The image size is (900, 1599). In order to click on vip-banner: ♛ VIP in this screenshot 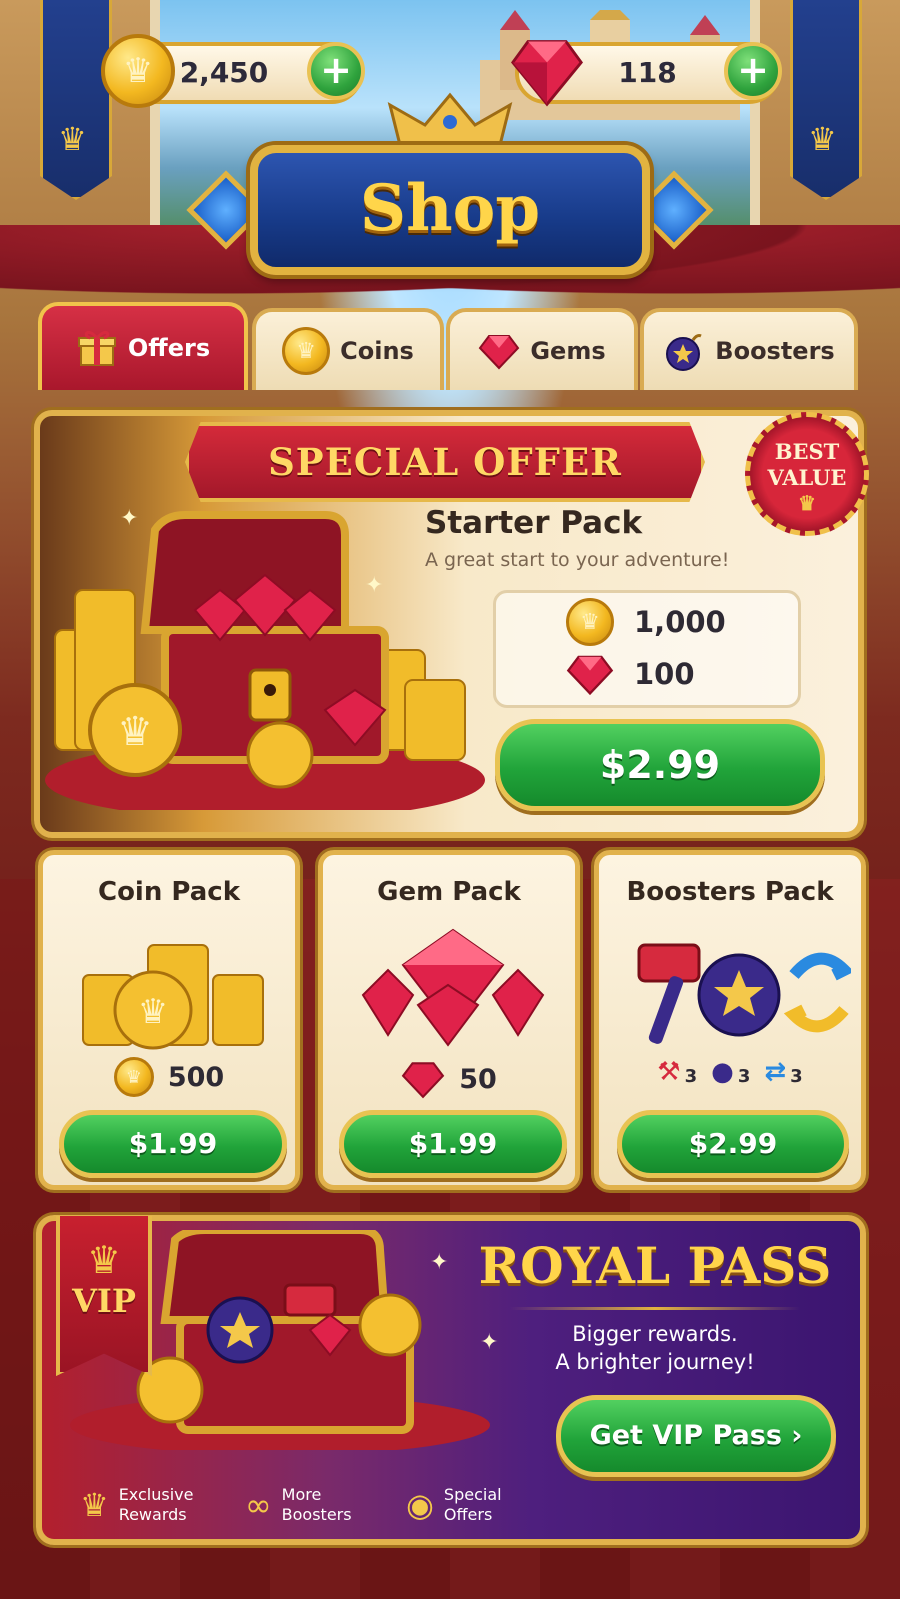, I will do `click(104, 1296)`.